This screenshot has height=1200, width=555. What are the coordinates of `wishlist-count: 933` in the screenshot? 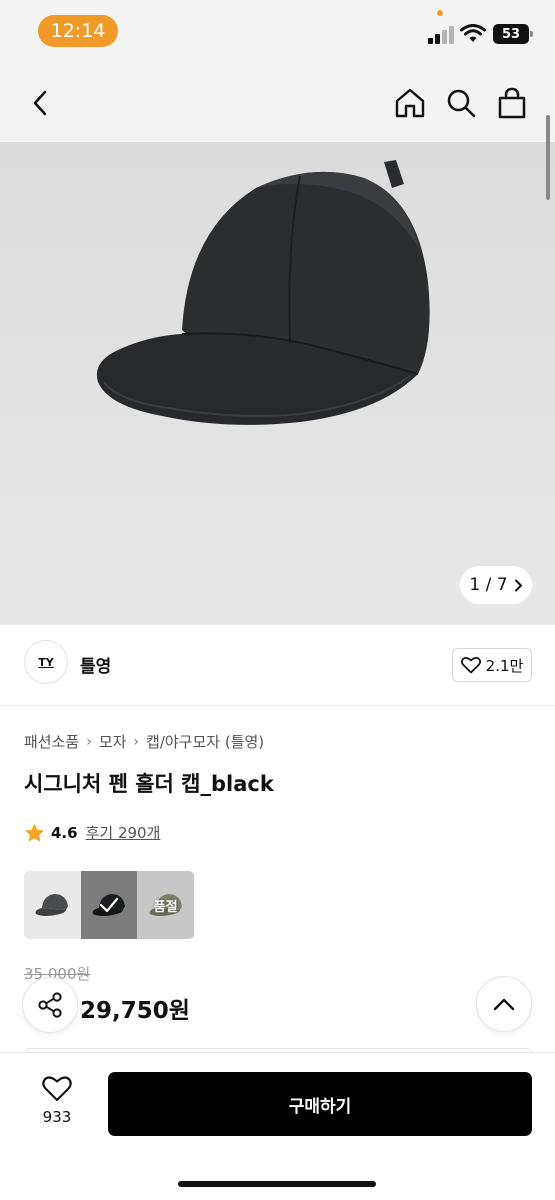 It's located at (57, 1117).